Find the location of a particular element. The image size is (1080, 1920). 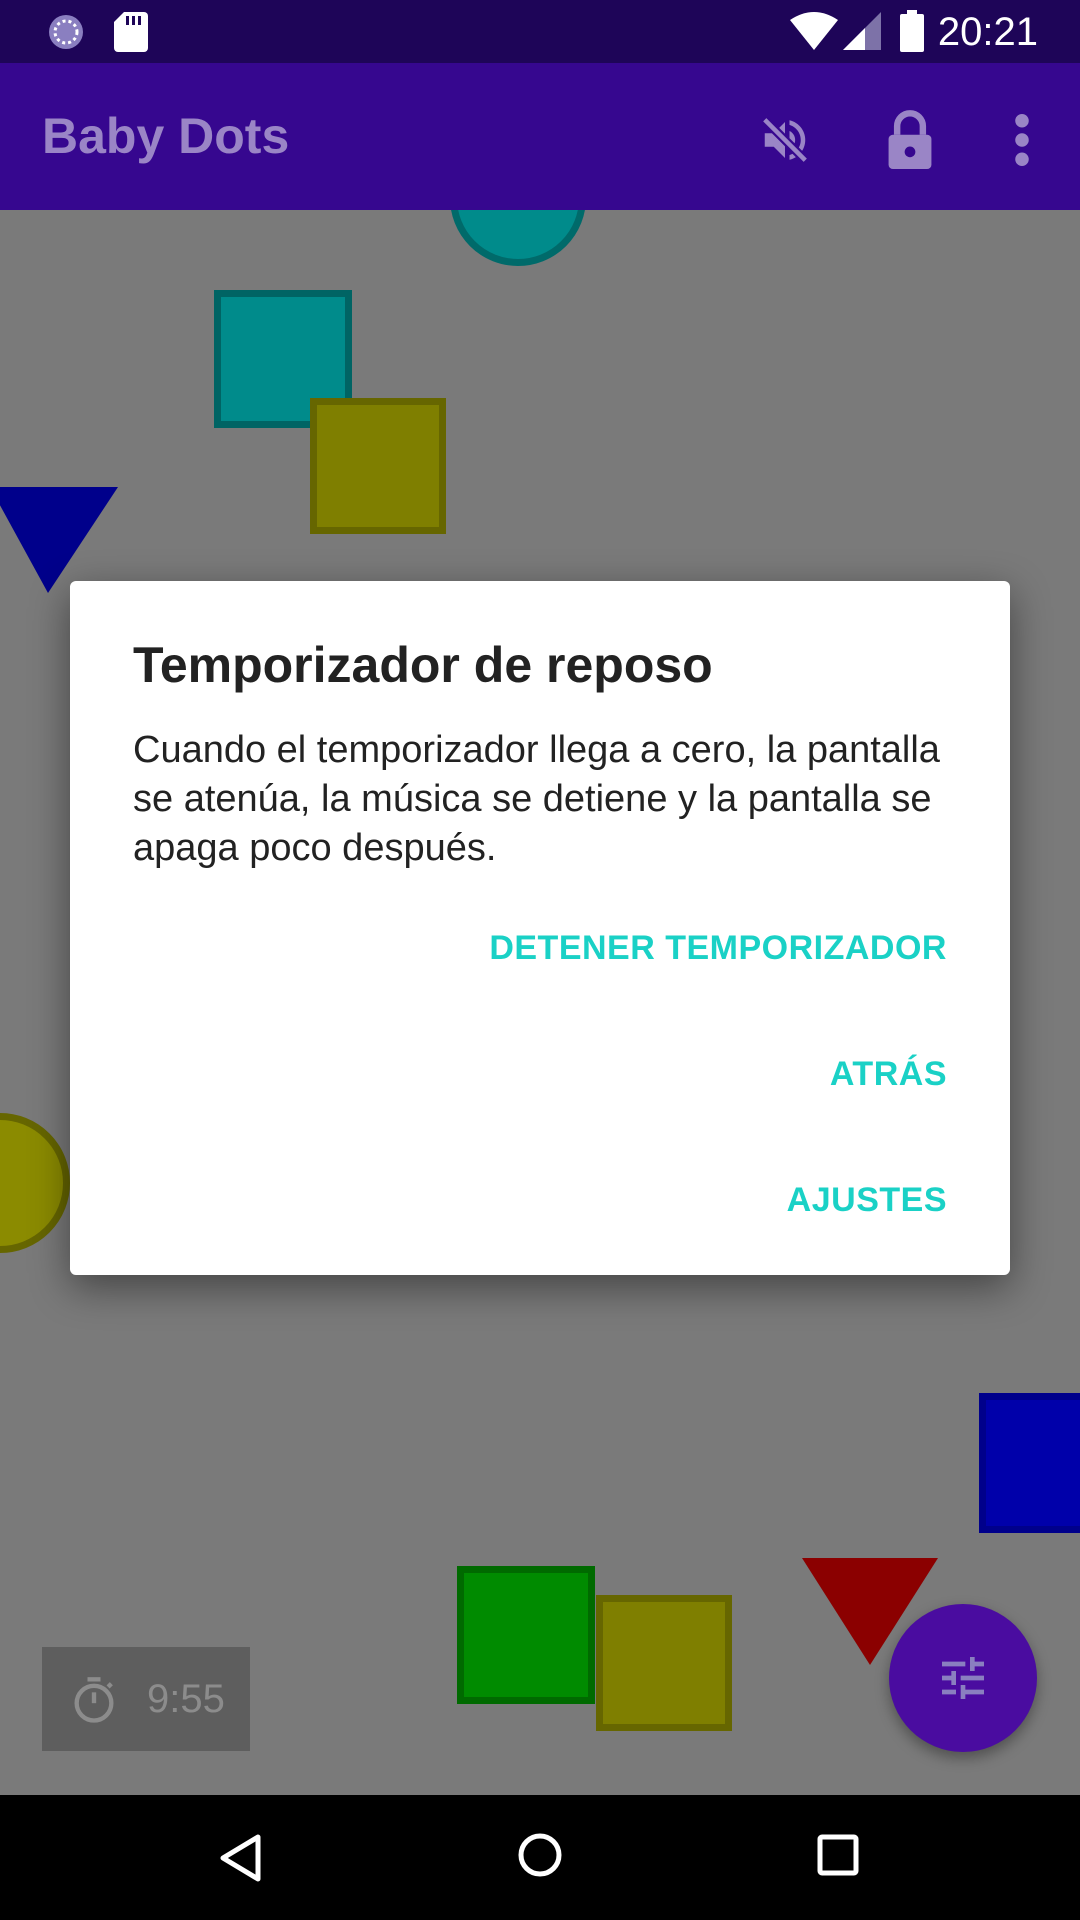

timer-icon is located at coordinates (94, 1700).